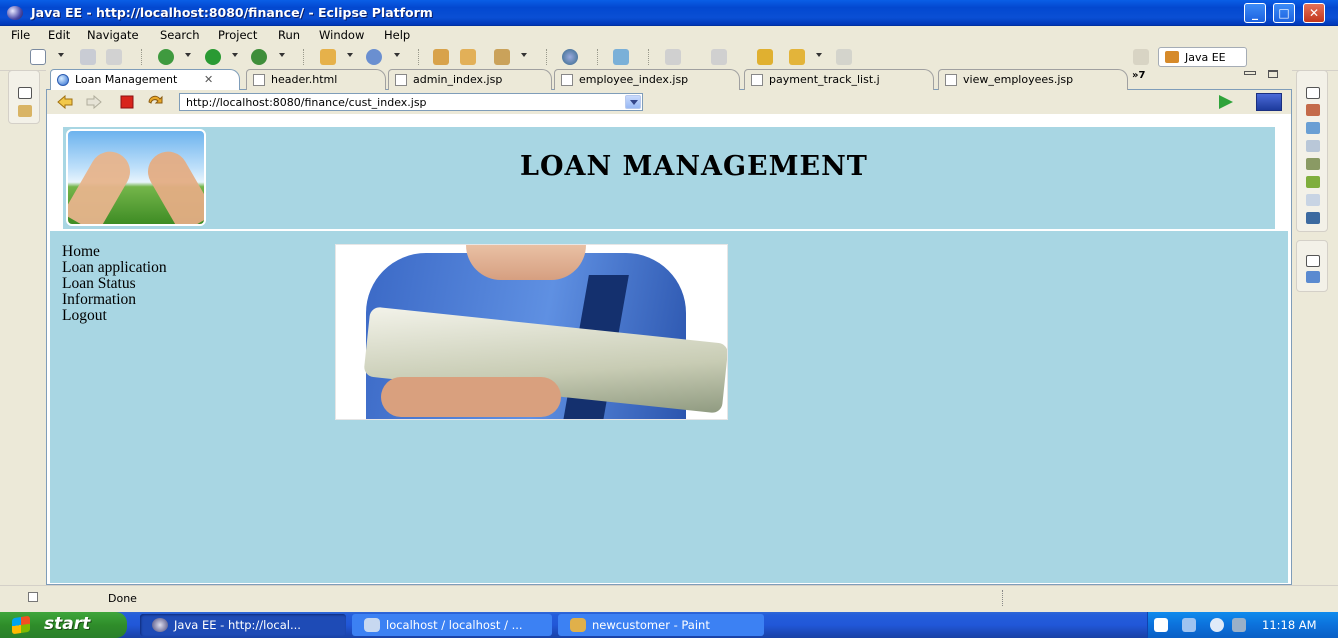 This screenshot has width=1338, height=638. Describe the element at coordinates (1314, 13) in the screenshot. I see `close-button: ✕` at that location.